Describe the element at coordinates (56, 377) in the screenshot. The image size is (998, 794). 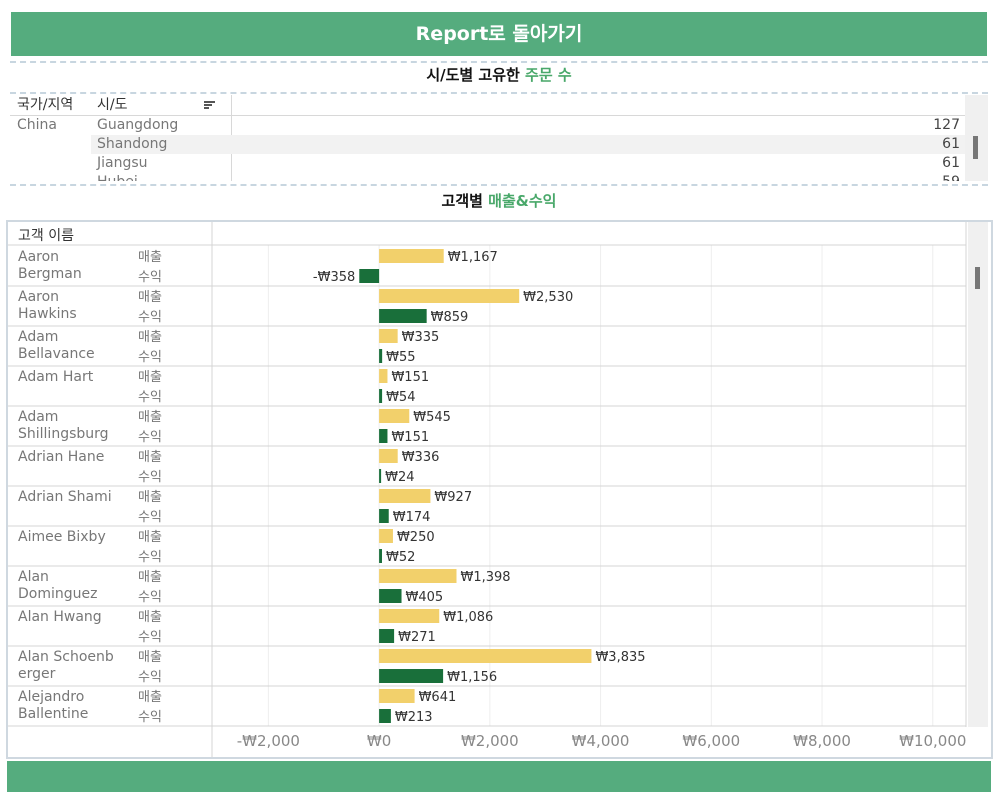
I see `customer-name: Adam Hart` at that location.